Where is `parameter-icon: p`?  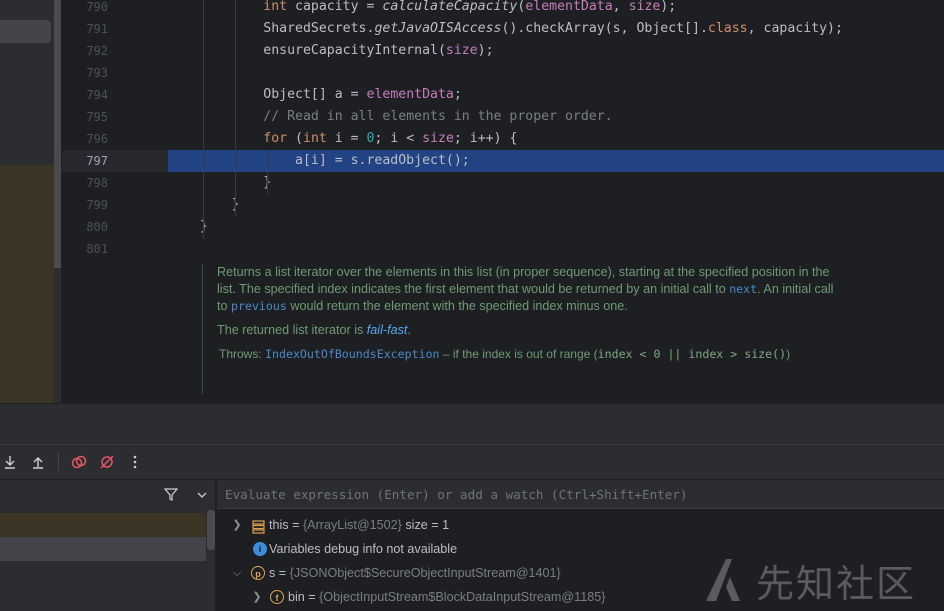 parameter-icon: p is located at coordinates (258, 573).